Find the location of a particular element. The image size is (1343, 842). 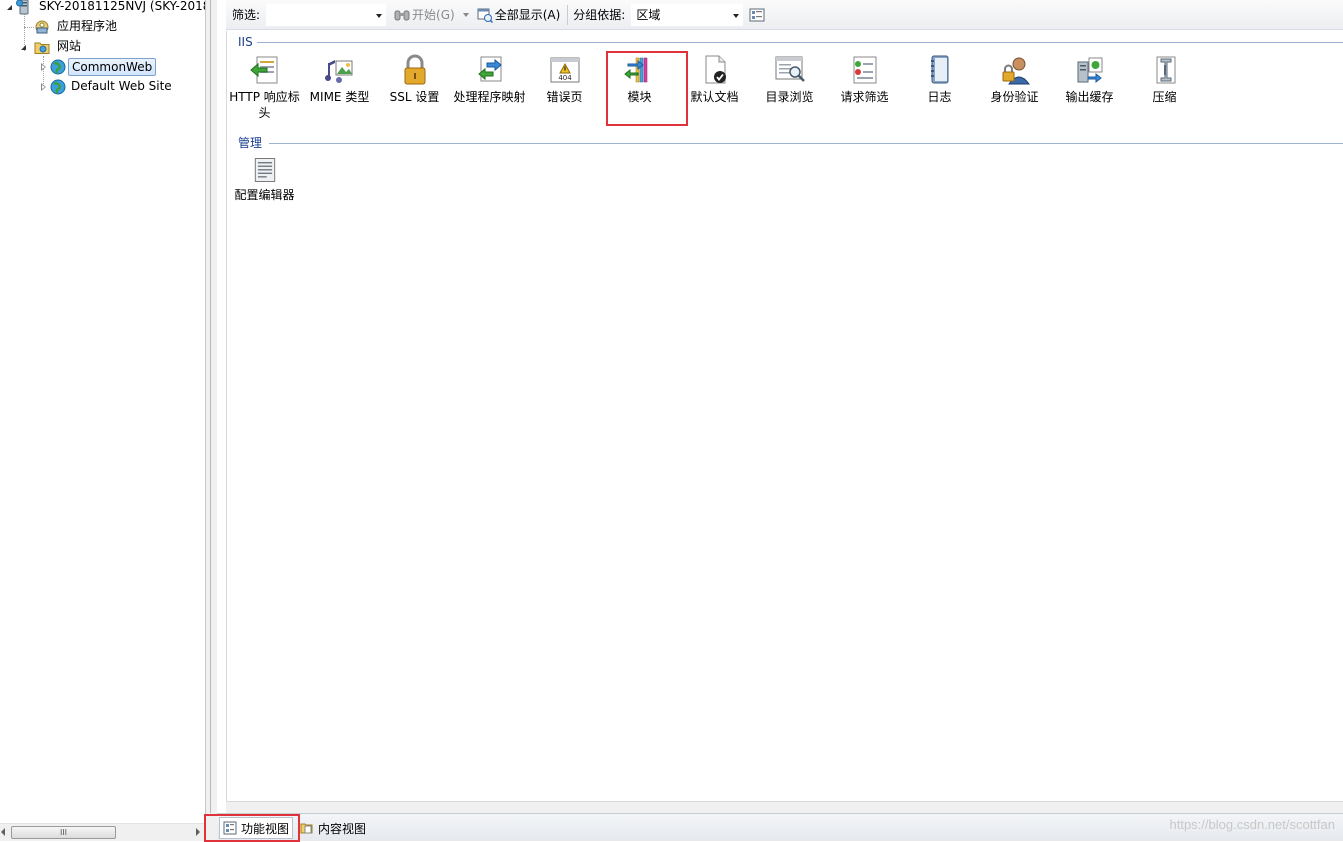

tree-item-label: Default Web Site is located at coordinates (121, 86).